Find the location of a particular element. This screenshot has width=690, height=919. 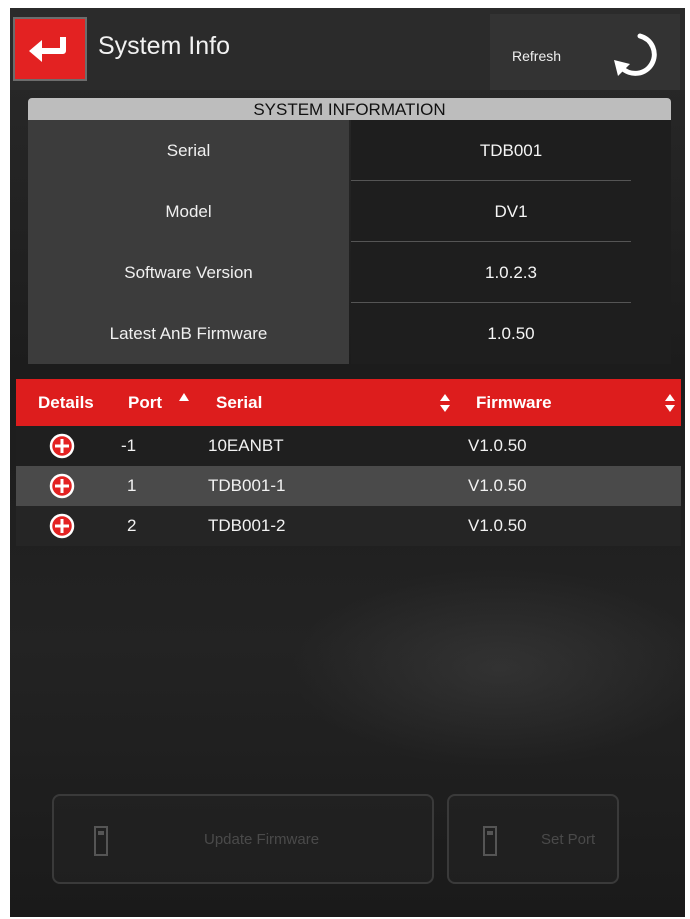

info-value: 1.0.2.3 is located at coordinates (511, 272).